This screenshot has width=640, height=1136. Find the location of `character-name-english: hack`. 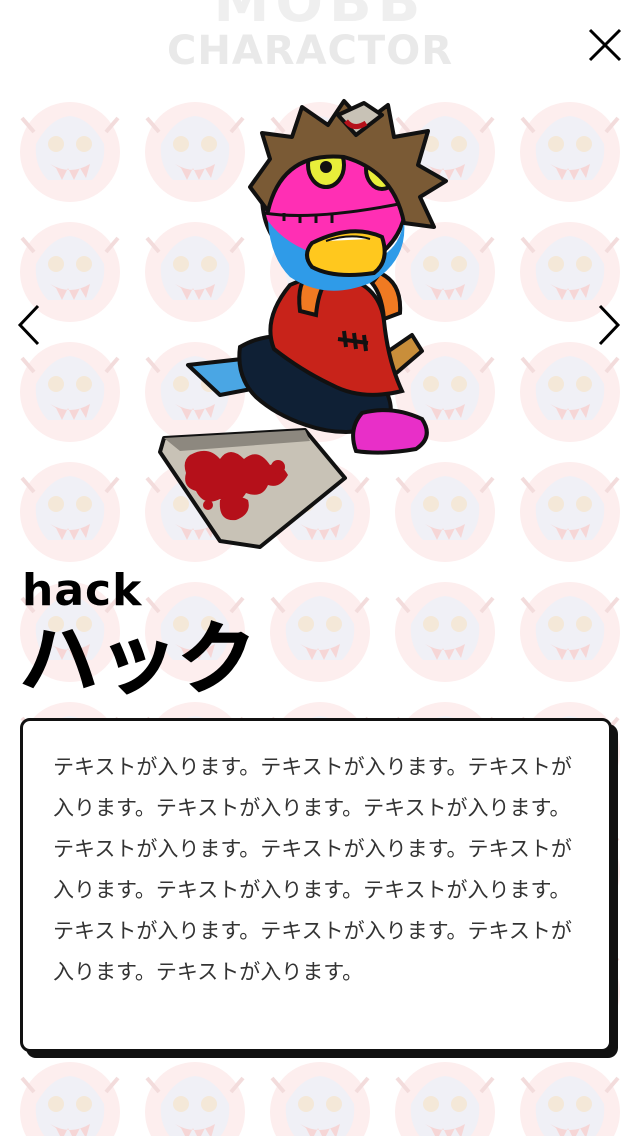

character-name-english: hack is located at coordinates (82, 590).